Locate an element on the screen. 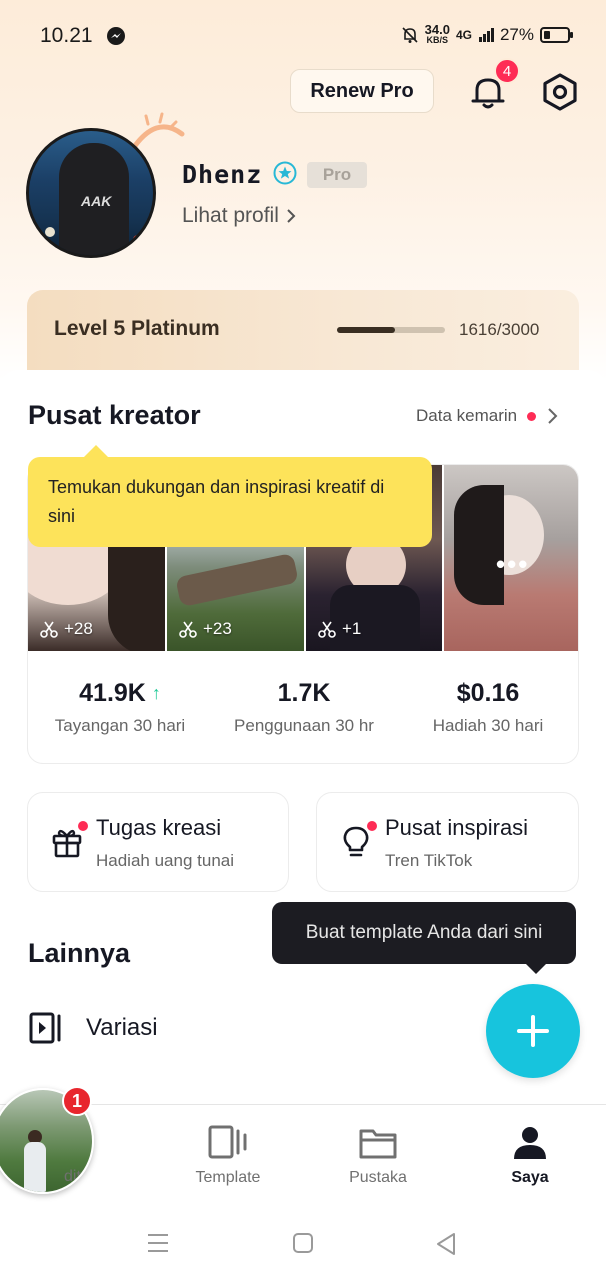  task-subtitle: Tren TikTok is located at coordinates (429, 860).